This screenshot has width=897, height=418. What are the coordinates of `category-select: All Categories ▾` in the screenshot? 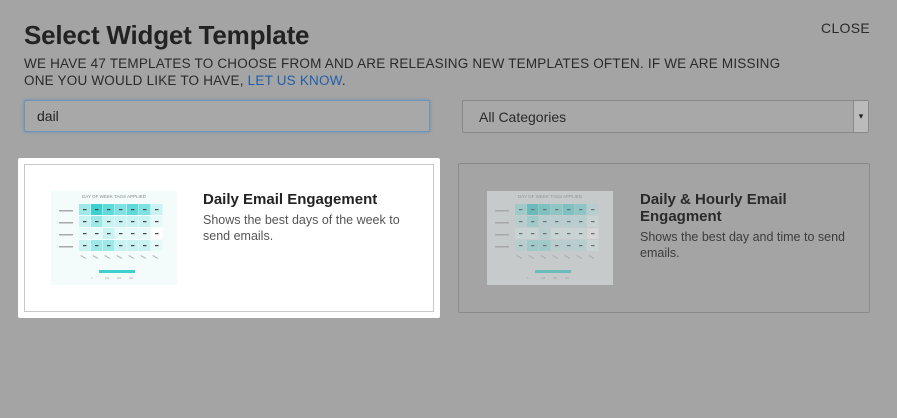 It's located at (665, 116).